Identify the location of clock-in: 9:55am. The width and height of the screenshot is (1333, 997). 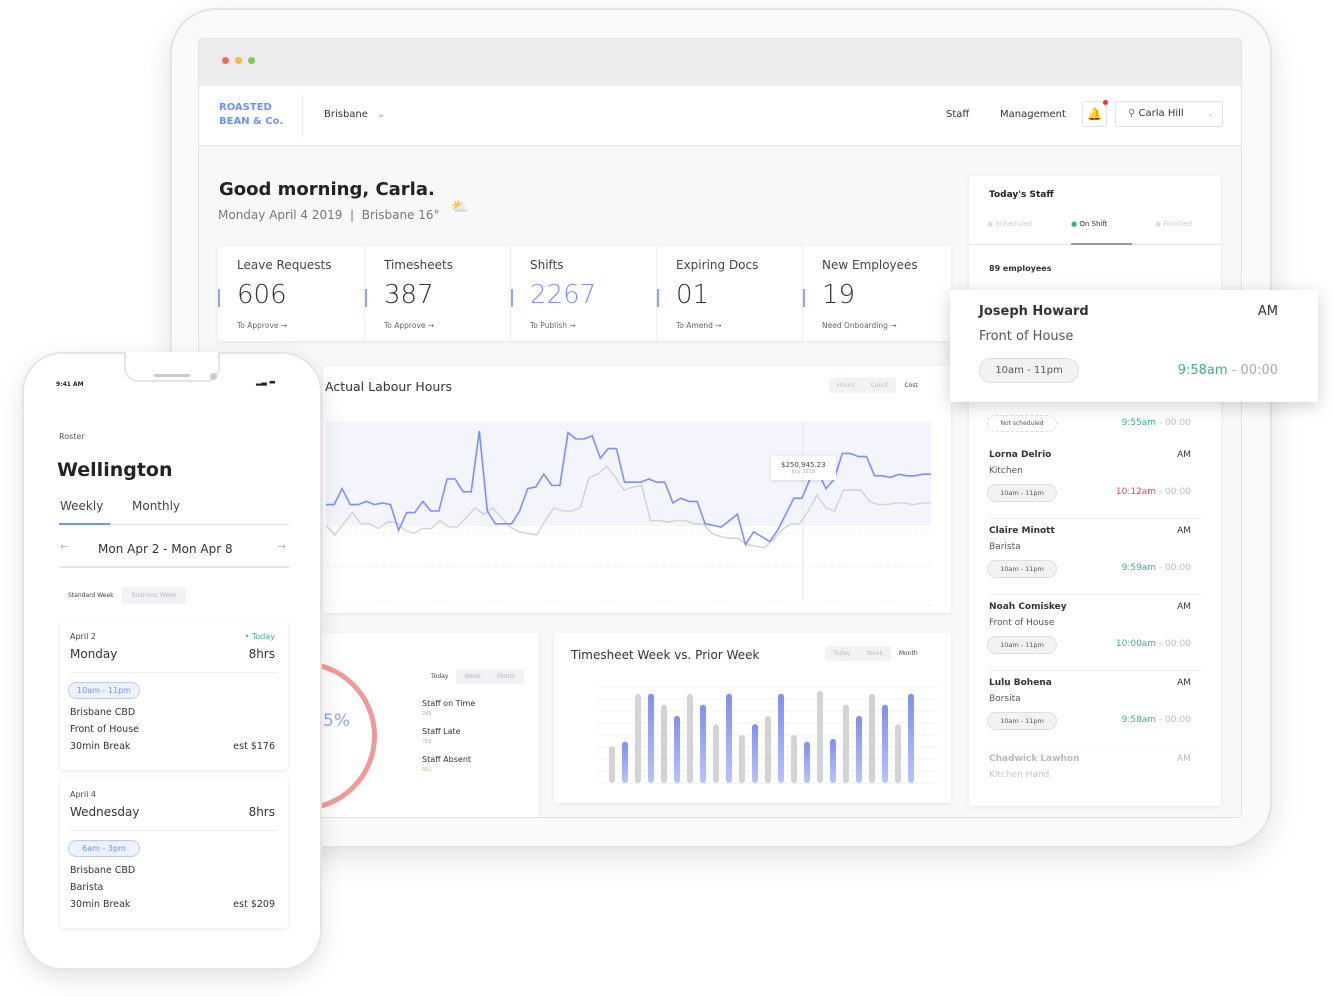
(1139, 423).